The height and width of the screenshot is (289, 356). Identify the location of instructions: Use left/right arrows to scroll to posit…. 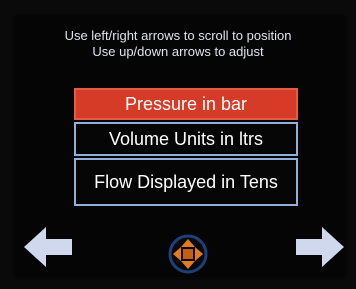
(178, 44).